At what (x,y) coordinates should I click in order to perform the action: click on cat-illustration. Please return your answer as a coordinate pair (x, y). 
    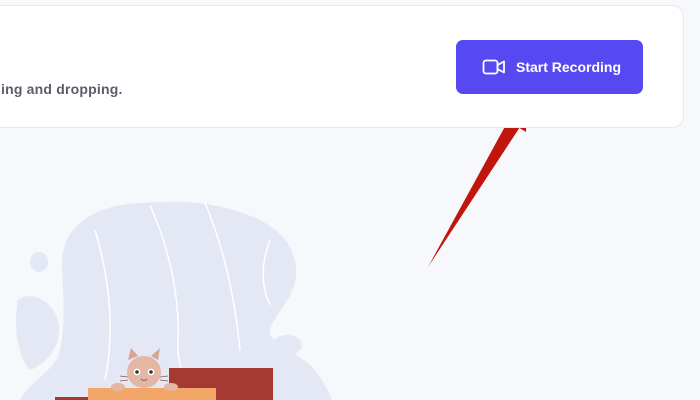
    Looking at the image, I should click on (144, 369).